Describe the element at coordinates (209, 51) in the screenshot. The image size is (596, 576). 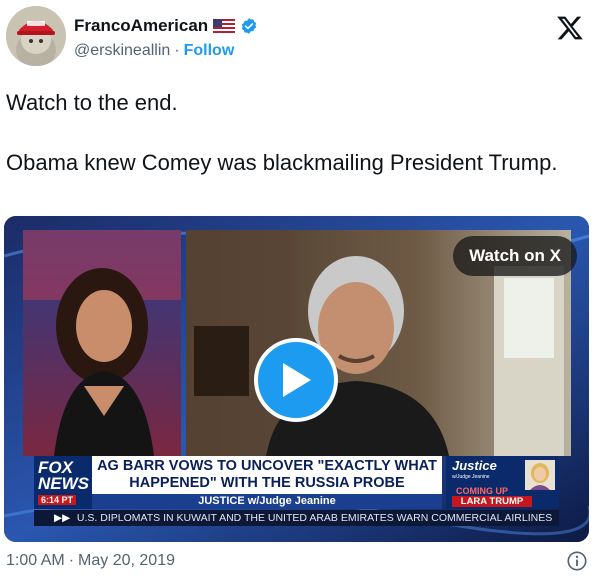
I see `follow-button: Follow` at that location.